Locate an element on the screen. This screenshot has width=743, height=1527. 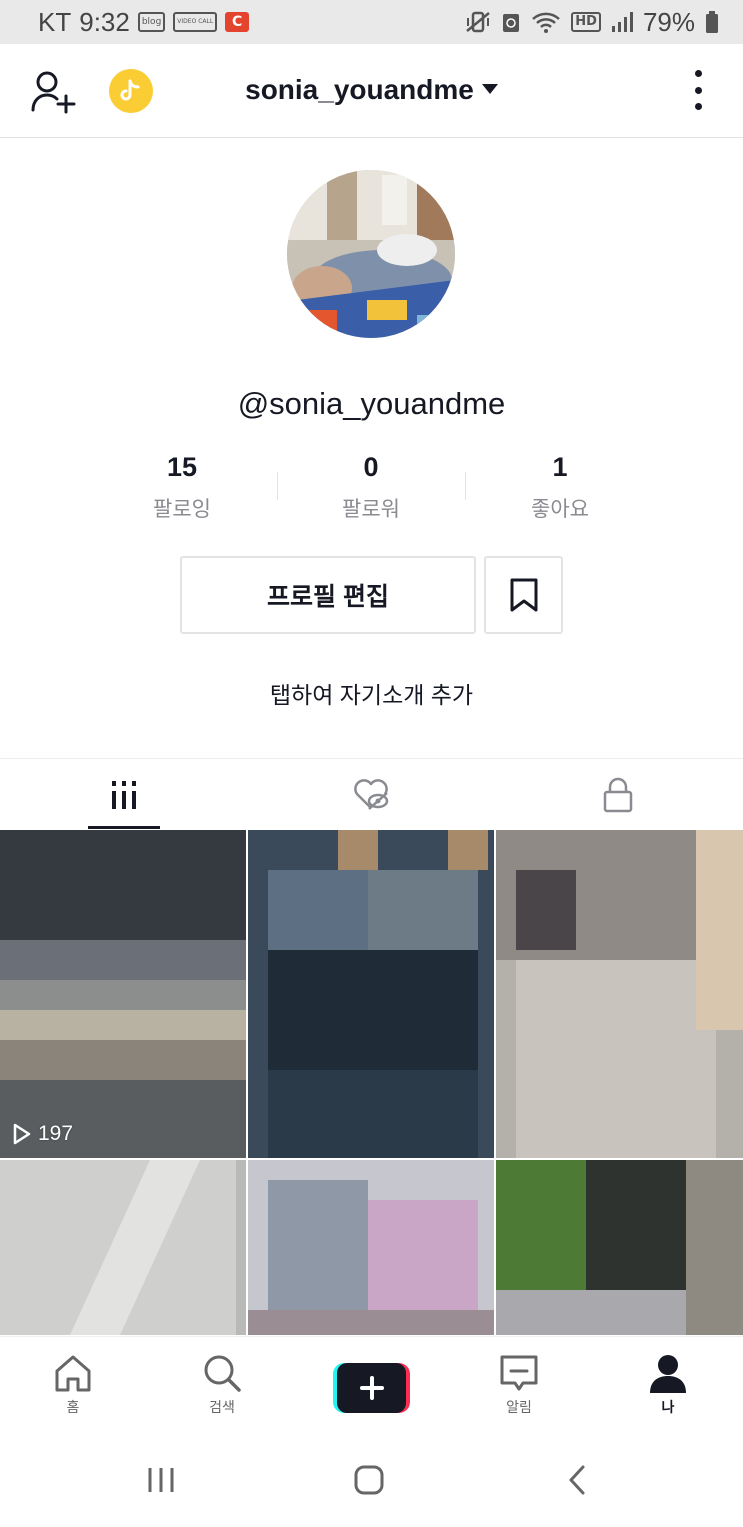
nav-inbox-label: 알림 is located at coordinates (519, 1407).